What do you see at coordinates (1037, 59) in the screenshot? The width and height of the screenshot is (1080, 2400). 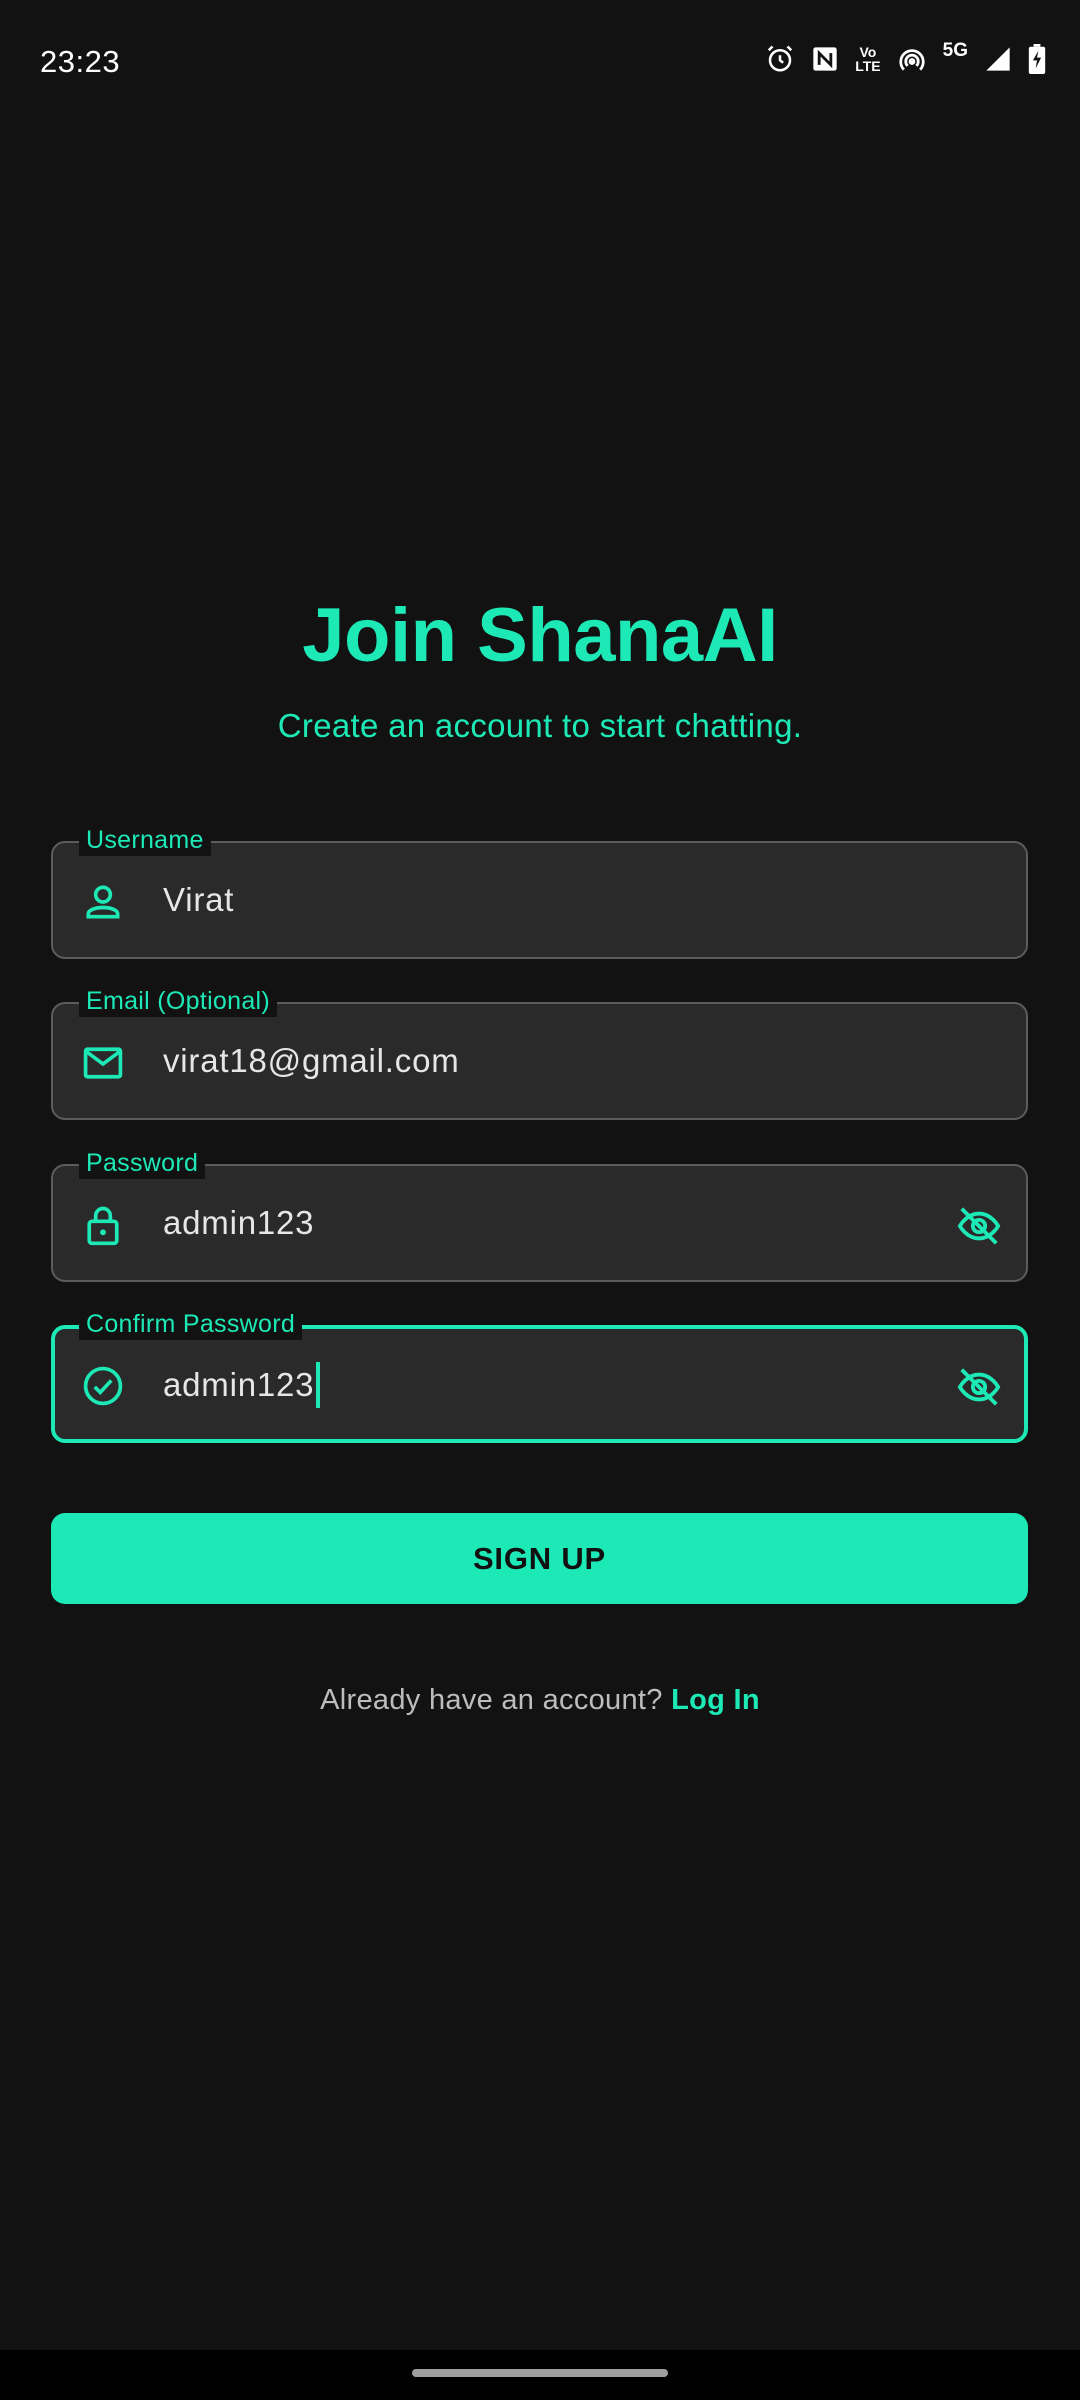 I see `battery-charging-icon` at bounding box center [1037, 59].